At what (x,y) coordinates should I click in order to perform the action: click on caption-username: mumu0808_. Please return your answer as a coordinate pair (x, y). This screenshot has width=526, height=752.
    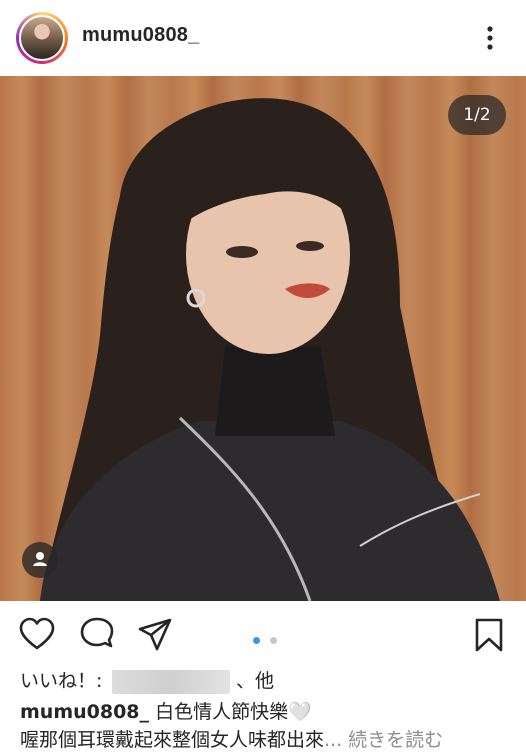
    Looking at the image, I should click on (84, 712).